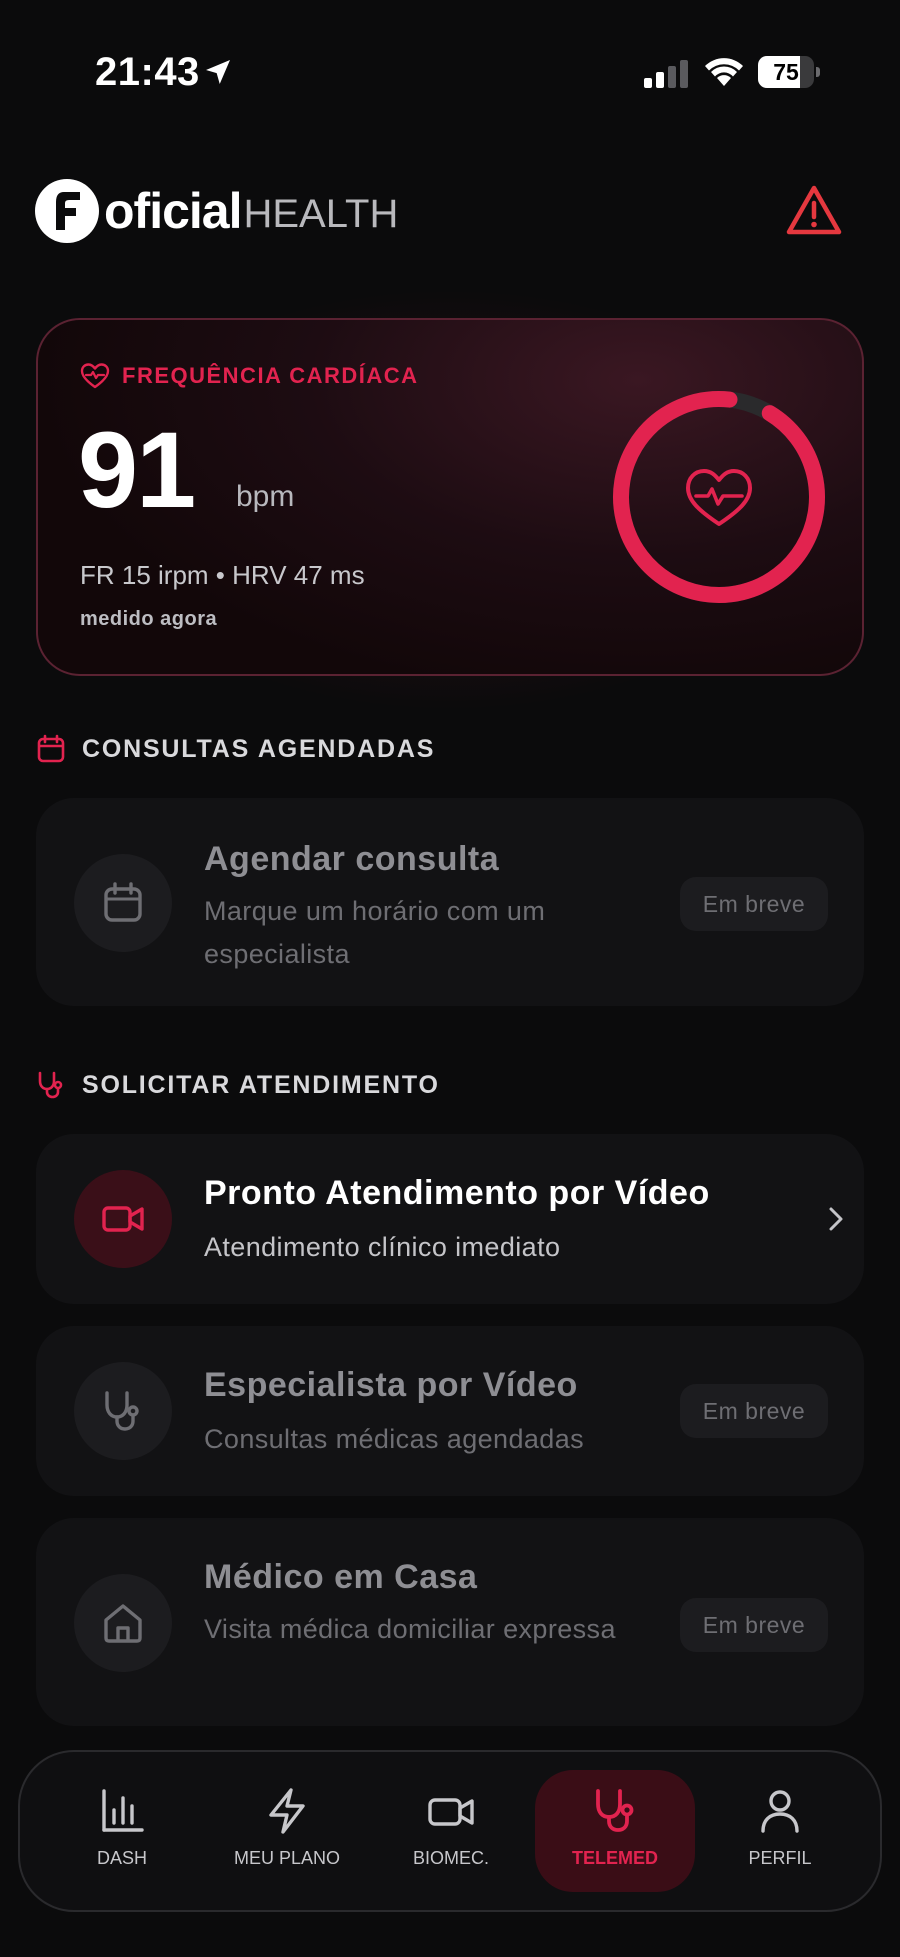 This screenshot has width=900, height=1957. I want to click on nav-item-dash: DASH, so click(122, 1831).